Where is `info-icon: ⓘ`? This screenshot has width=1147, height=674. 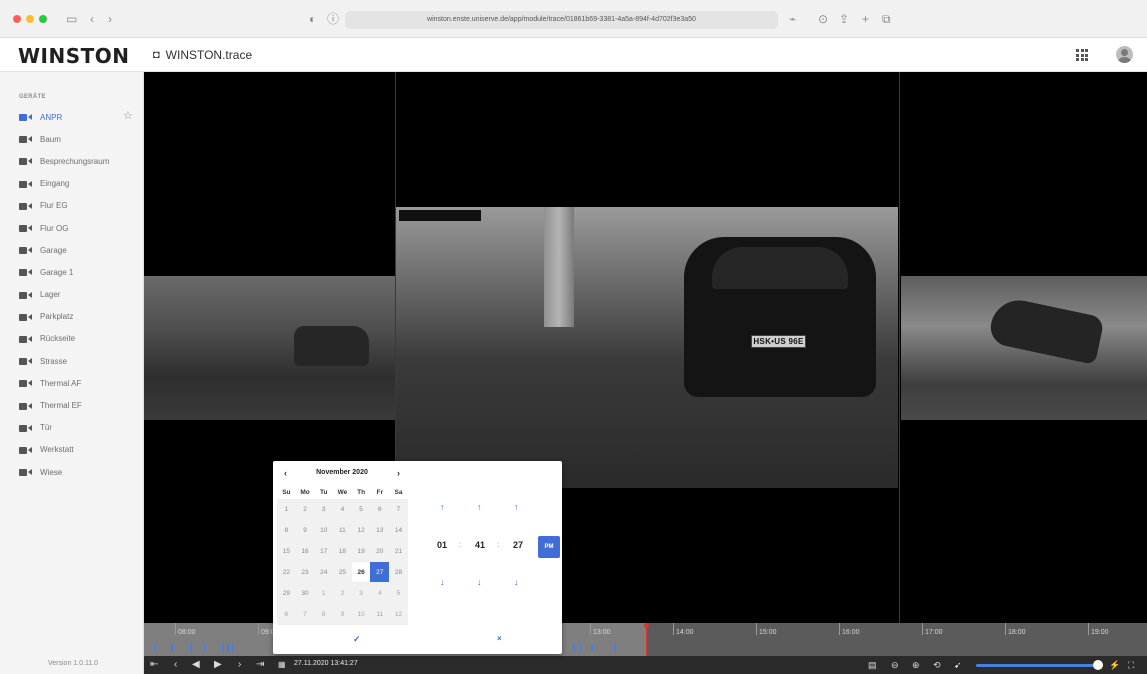
info-icon: ⓘ is located at coordinates (333, 19).